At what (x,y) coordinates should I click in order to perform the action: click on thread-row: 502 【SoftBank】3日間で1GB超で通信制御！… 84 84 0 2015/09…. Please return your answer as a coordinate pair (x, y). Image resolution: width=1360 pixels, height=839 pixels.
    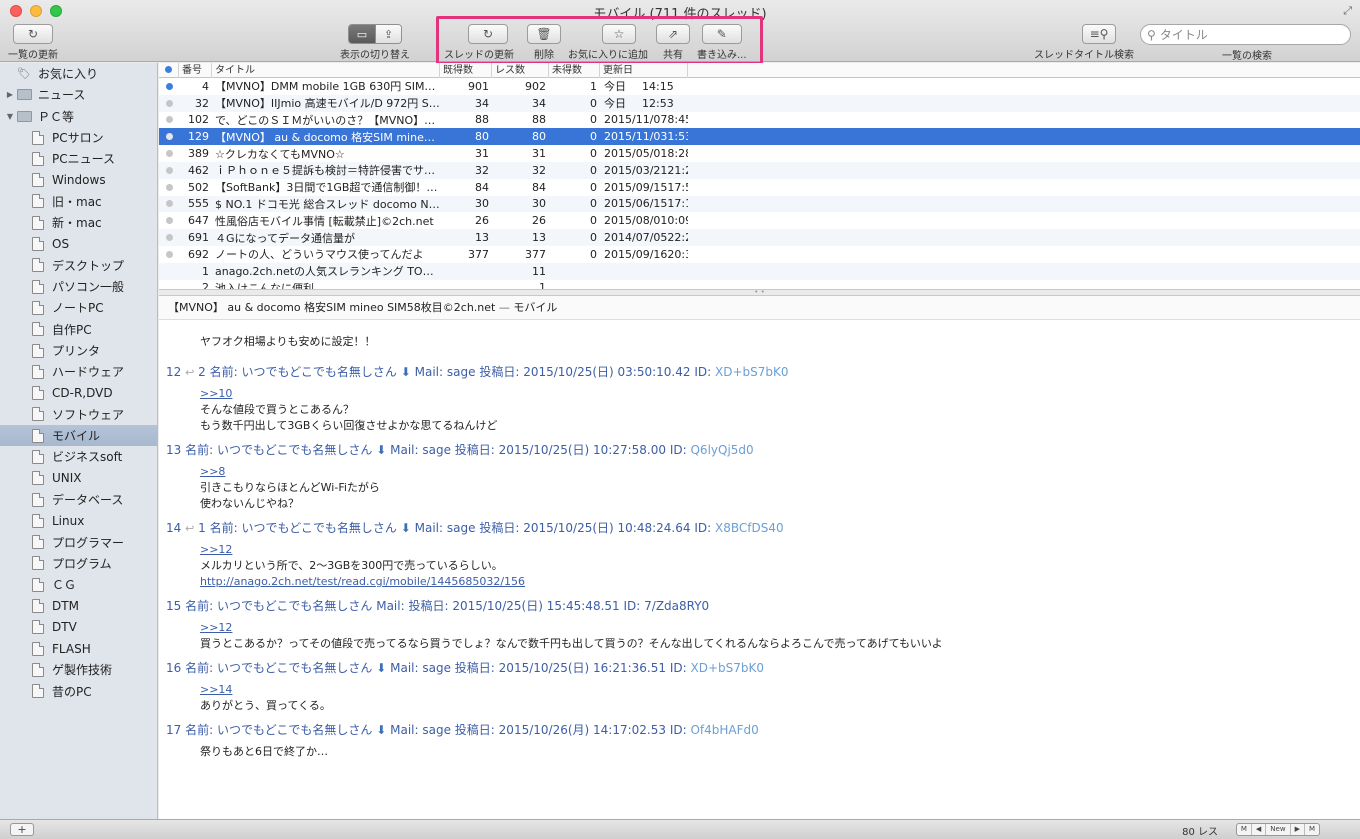
    Looking at the image, I should click on (759, 187).